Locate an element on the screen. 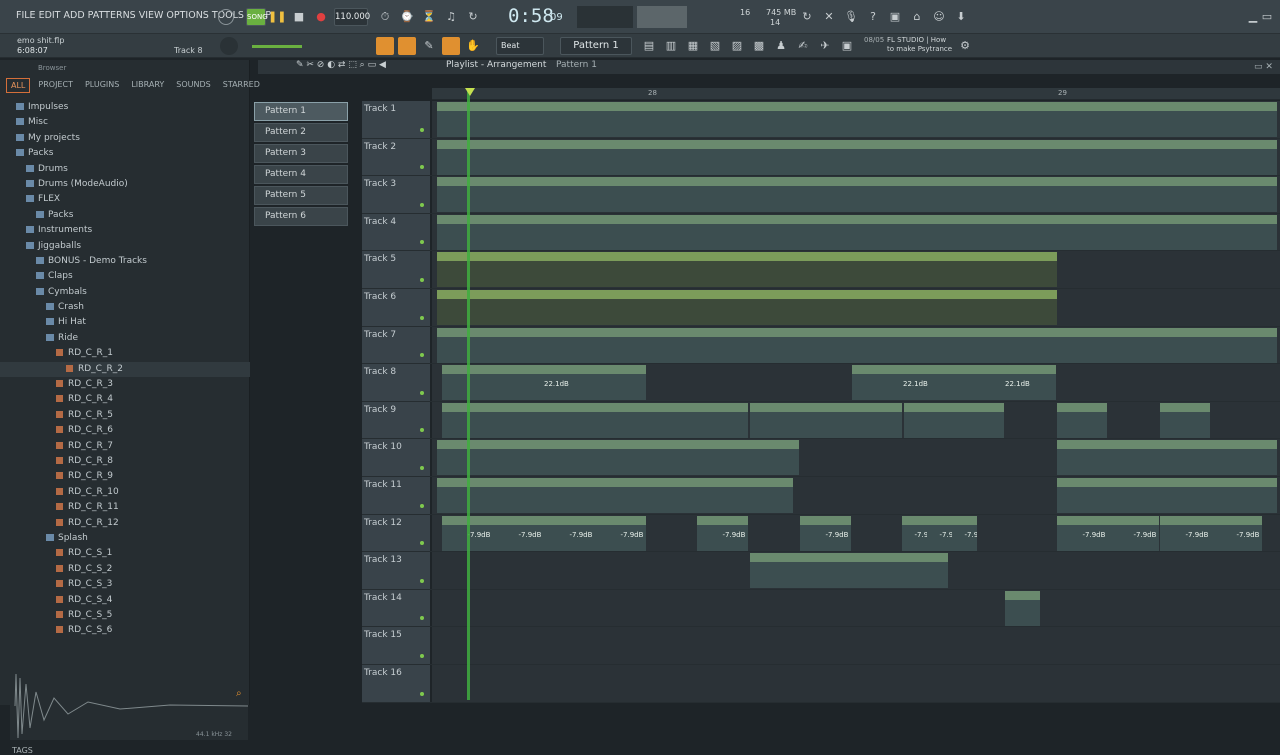 The width and height of the screenshot is (1280, 755). mic-icon: 🎙 is located at coordinates (851, 17).